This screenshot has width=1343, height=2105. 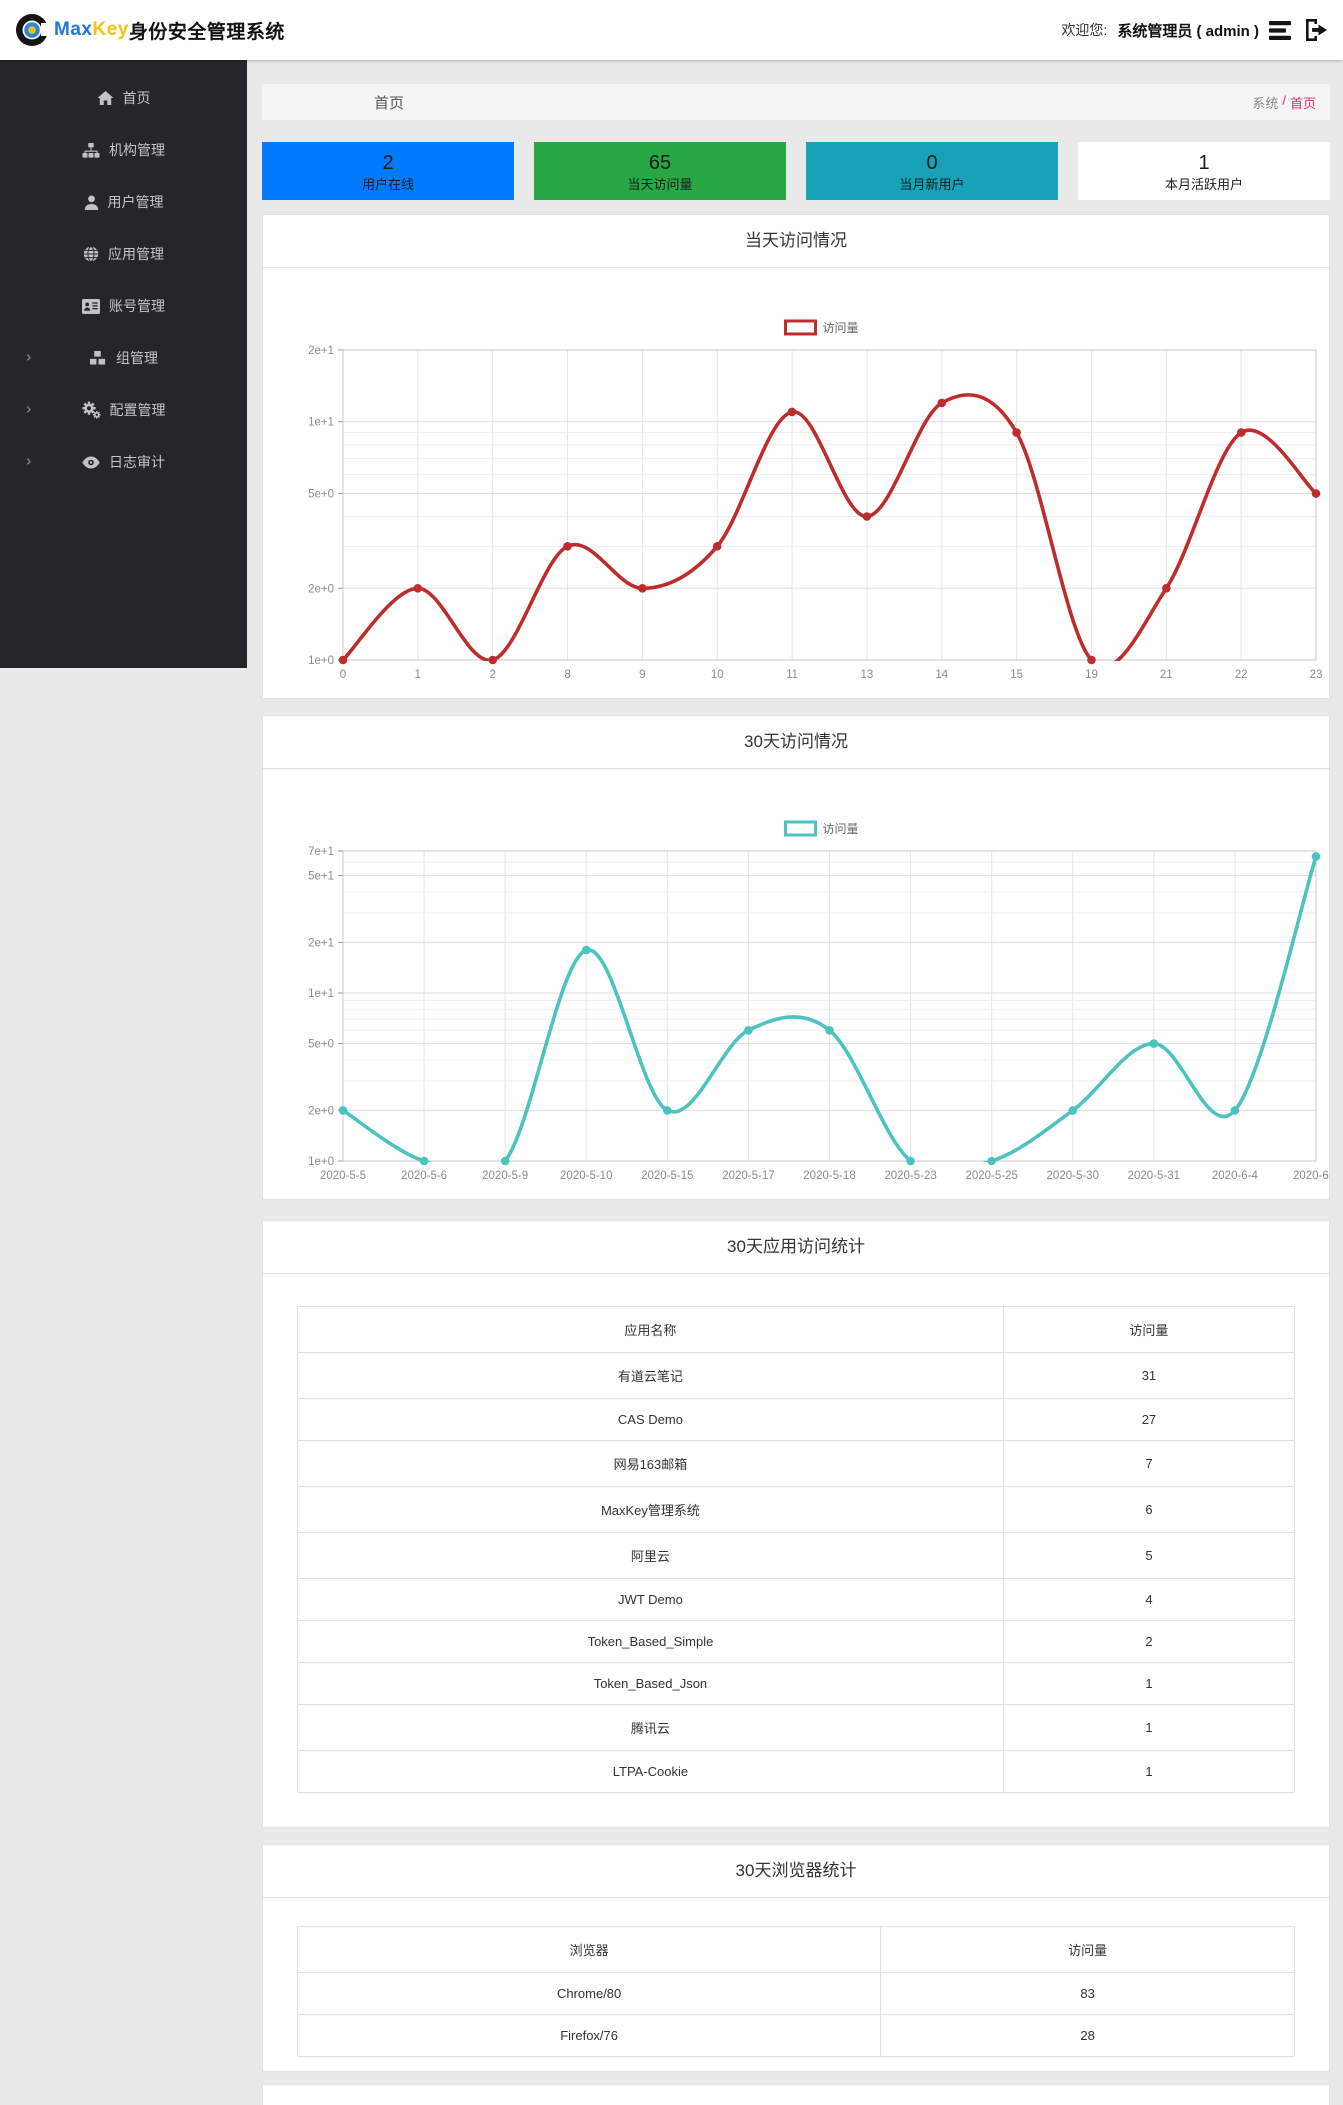 What do you see at coordinates (932, 171) in the screenshot?
I see `stat-card-2: 0 当月新用户` at bounding box center [932, 171].